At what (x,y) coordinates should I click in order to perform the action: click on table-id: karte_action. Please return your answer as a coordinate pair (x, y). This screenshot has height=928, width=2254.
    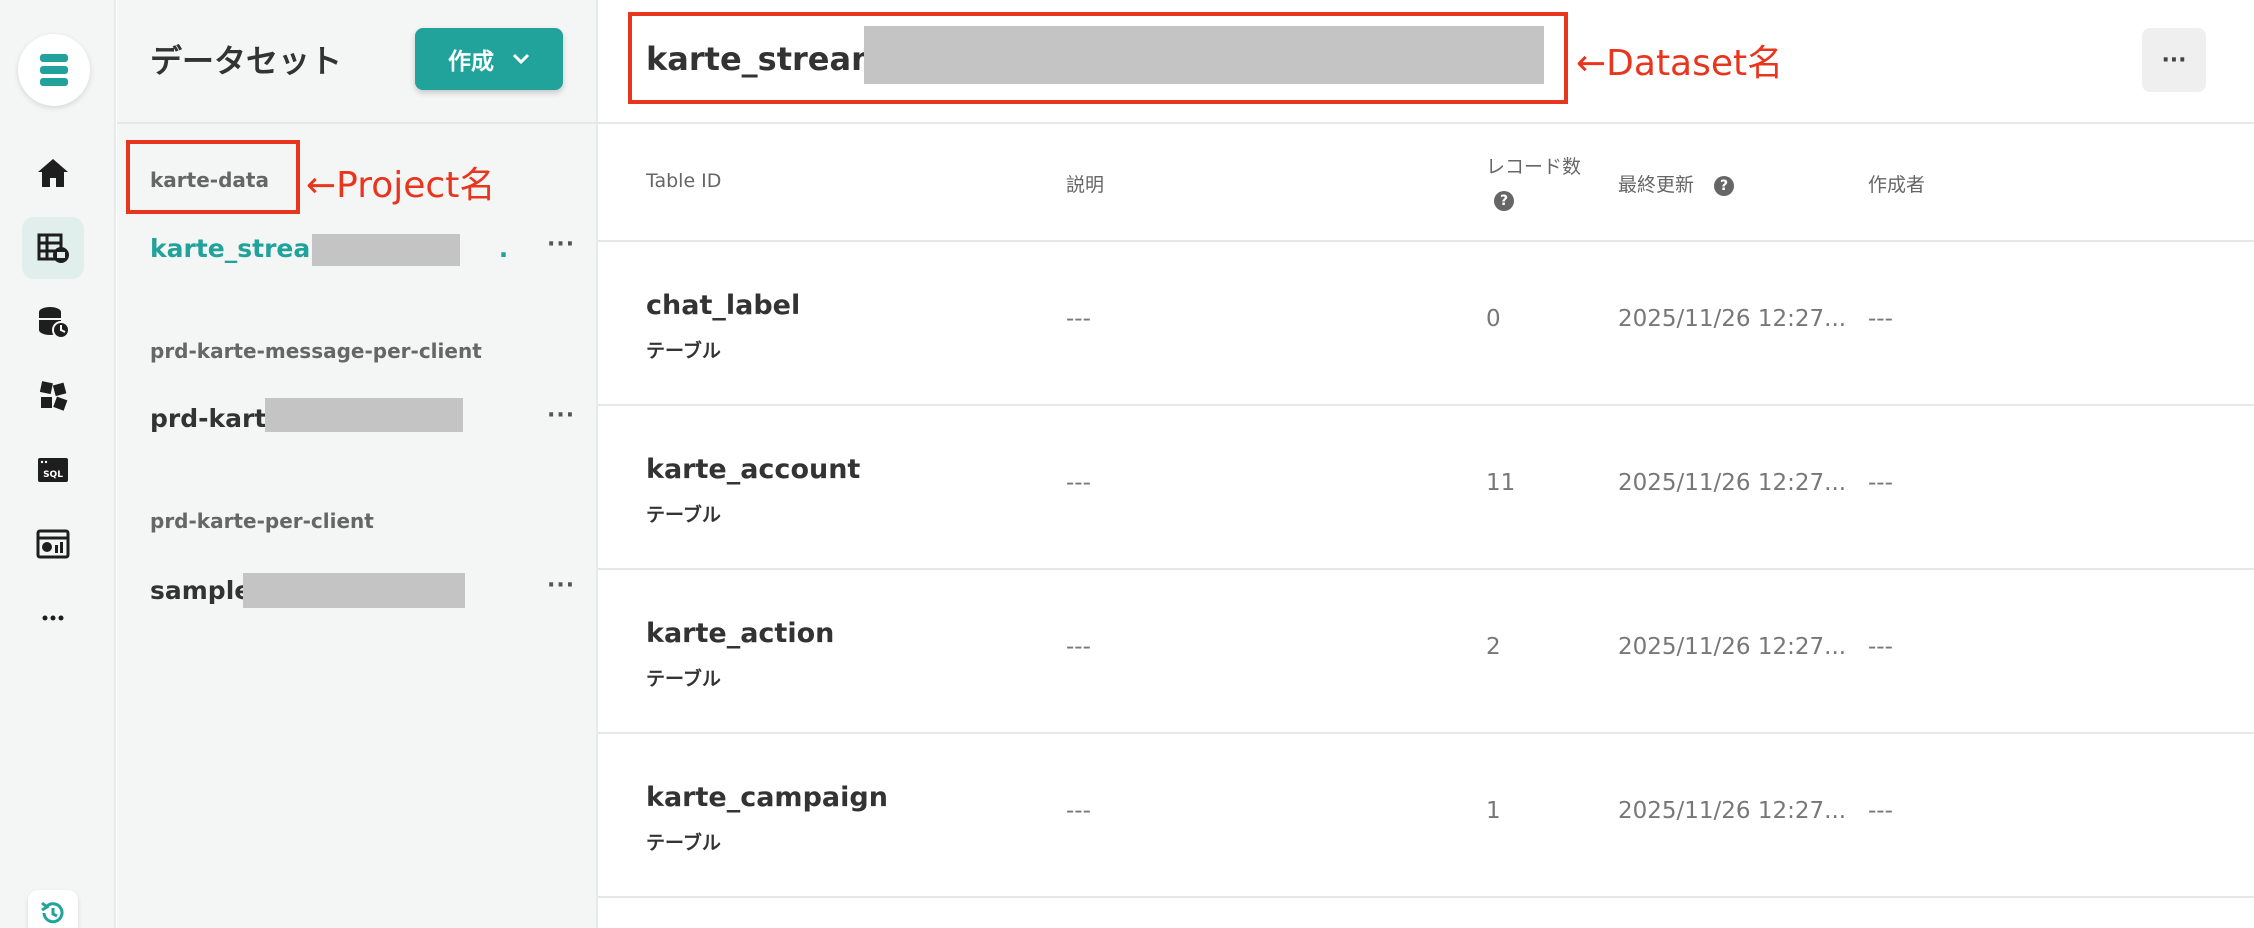
    Looking at the image, I should click on (740, 633).